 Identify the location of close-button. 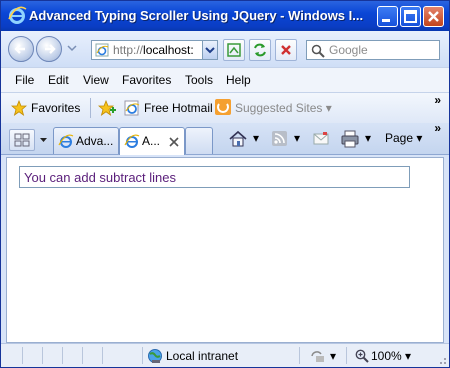
(433, 16).